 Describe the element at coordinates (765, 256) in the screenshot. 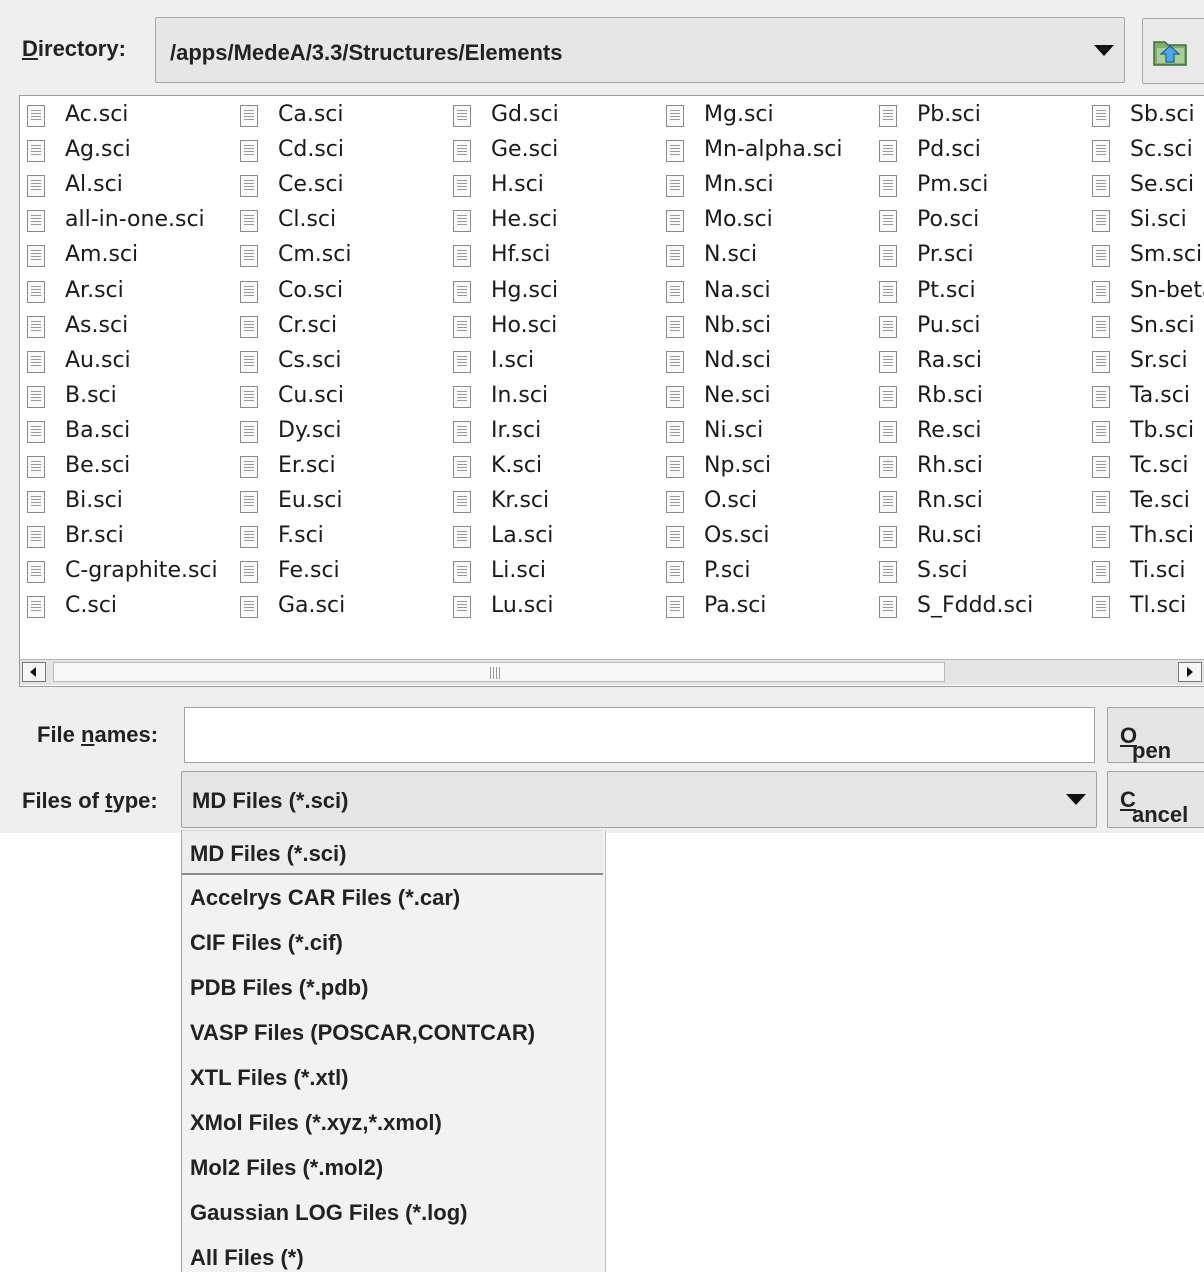

I see `file-item: N.sci` at that location.